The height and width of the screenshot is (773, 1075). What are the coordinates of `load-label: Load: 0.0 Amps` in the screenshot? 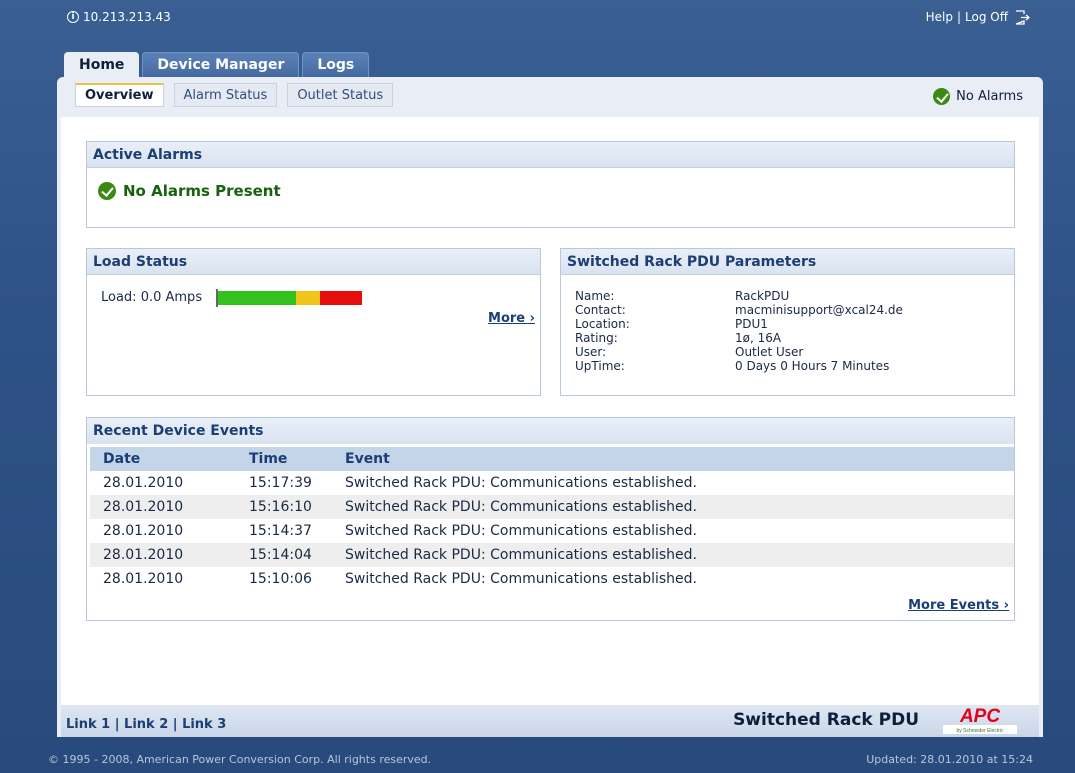 It's located at (152, 297).